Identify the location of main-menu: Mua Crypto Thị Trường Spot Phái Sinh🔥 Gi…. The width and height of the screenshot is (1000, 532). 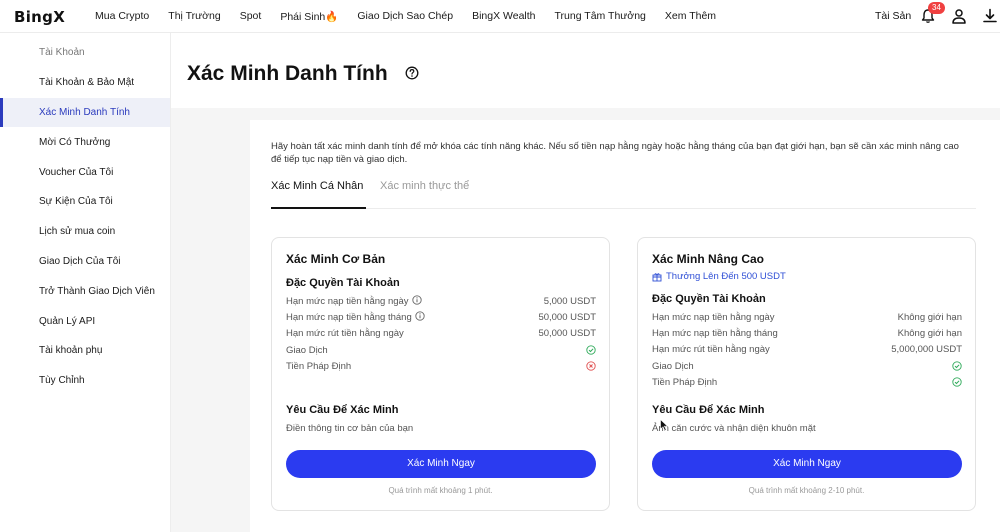
(415, 16).